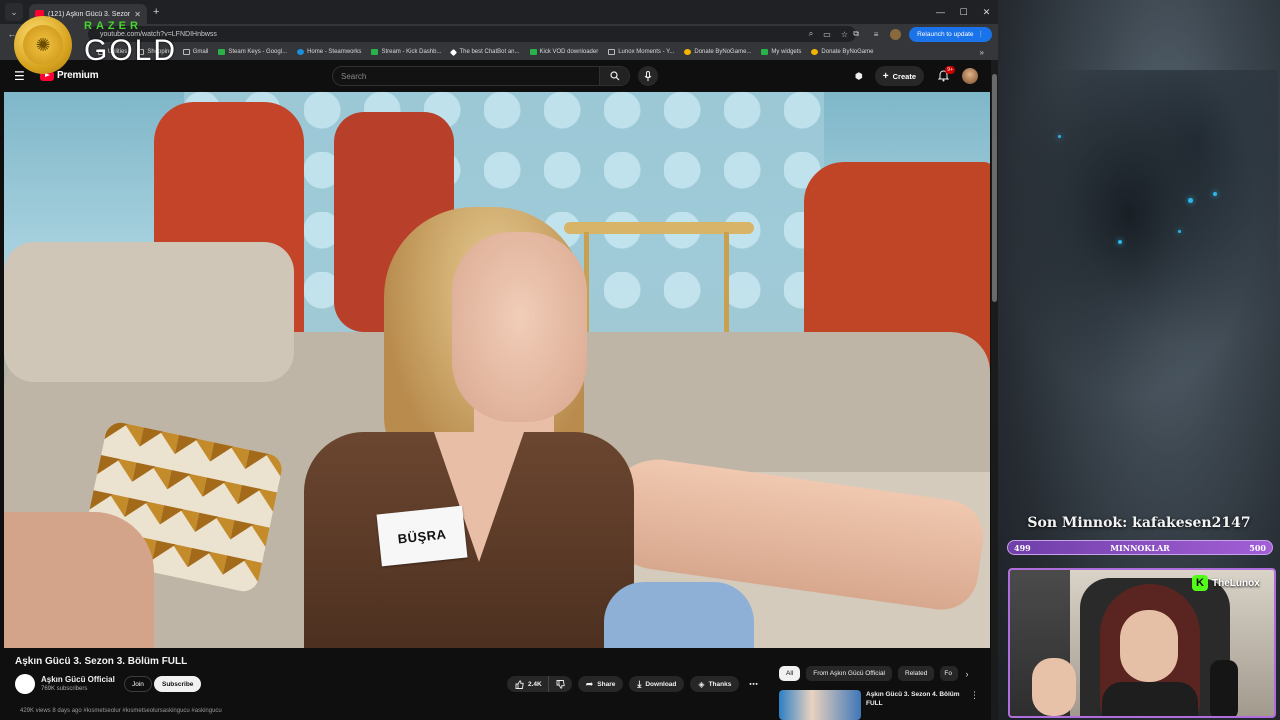 The height and width of the screenshot is (720, 1280). What do you see at coordinates (79, 580) in the screenshot?
I see `scene-arm` at bounding box center [79, 580].